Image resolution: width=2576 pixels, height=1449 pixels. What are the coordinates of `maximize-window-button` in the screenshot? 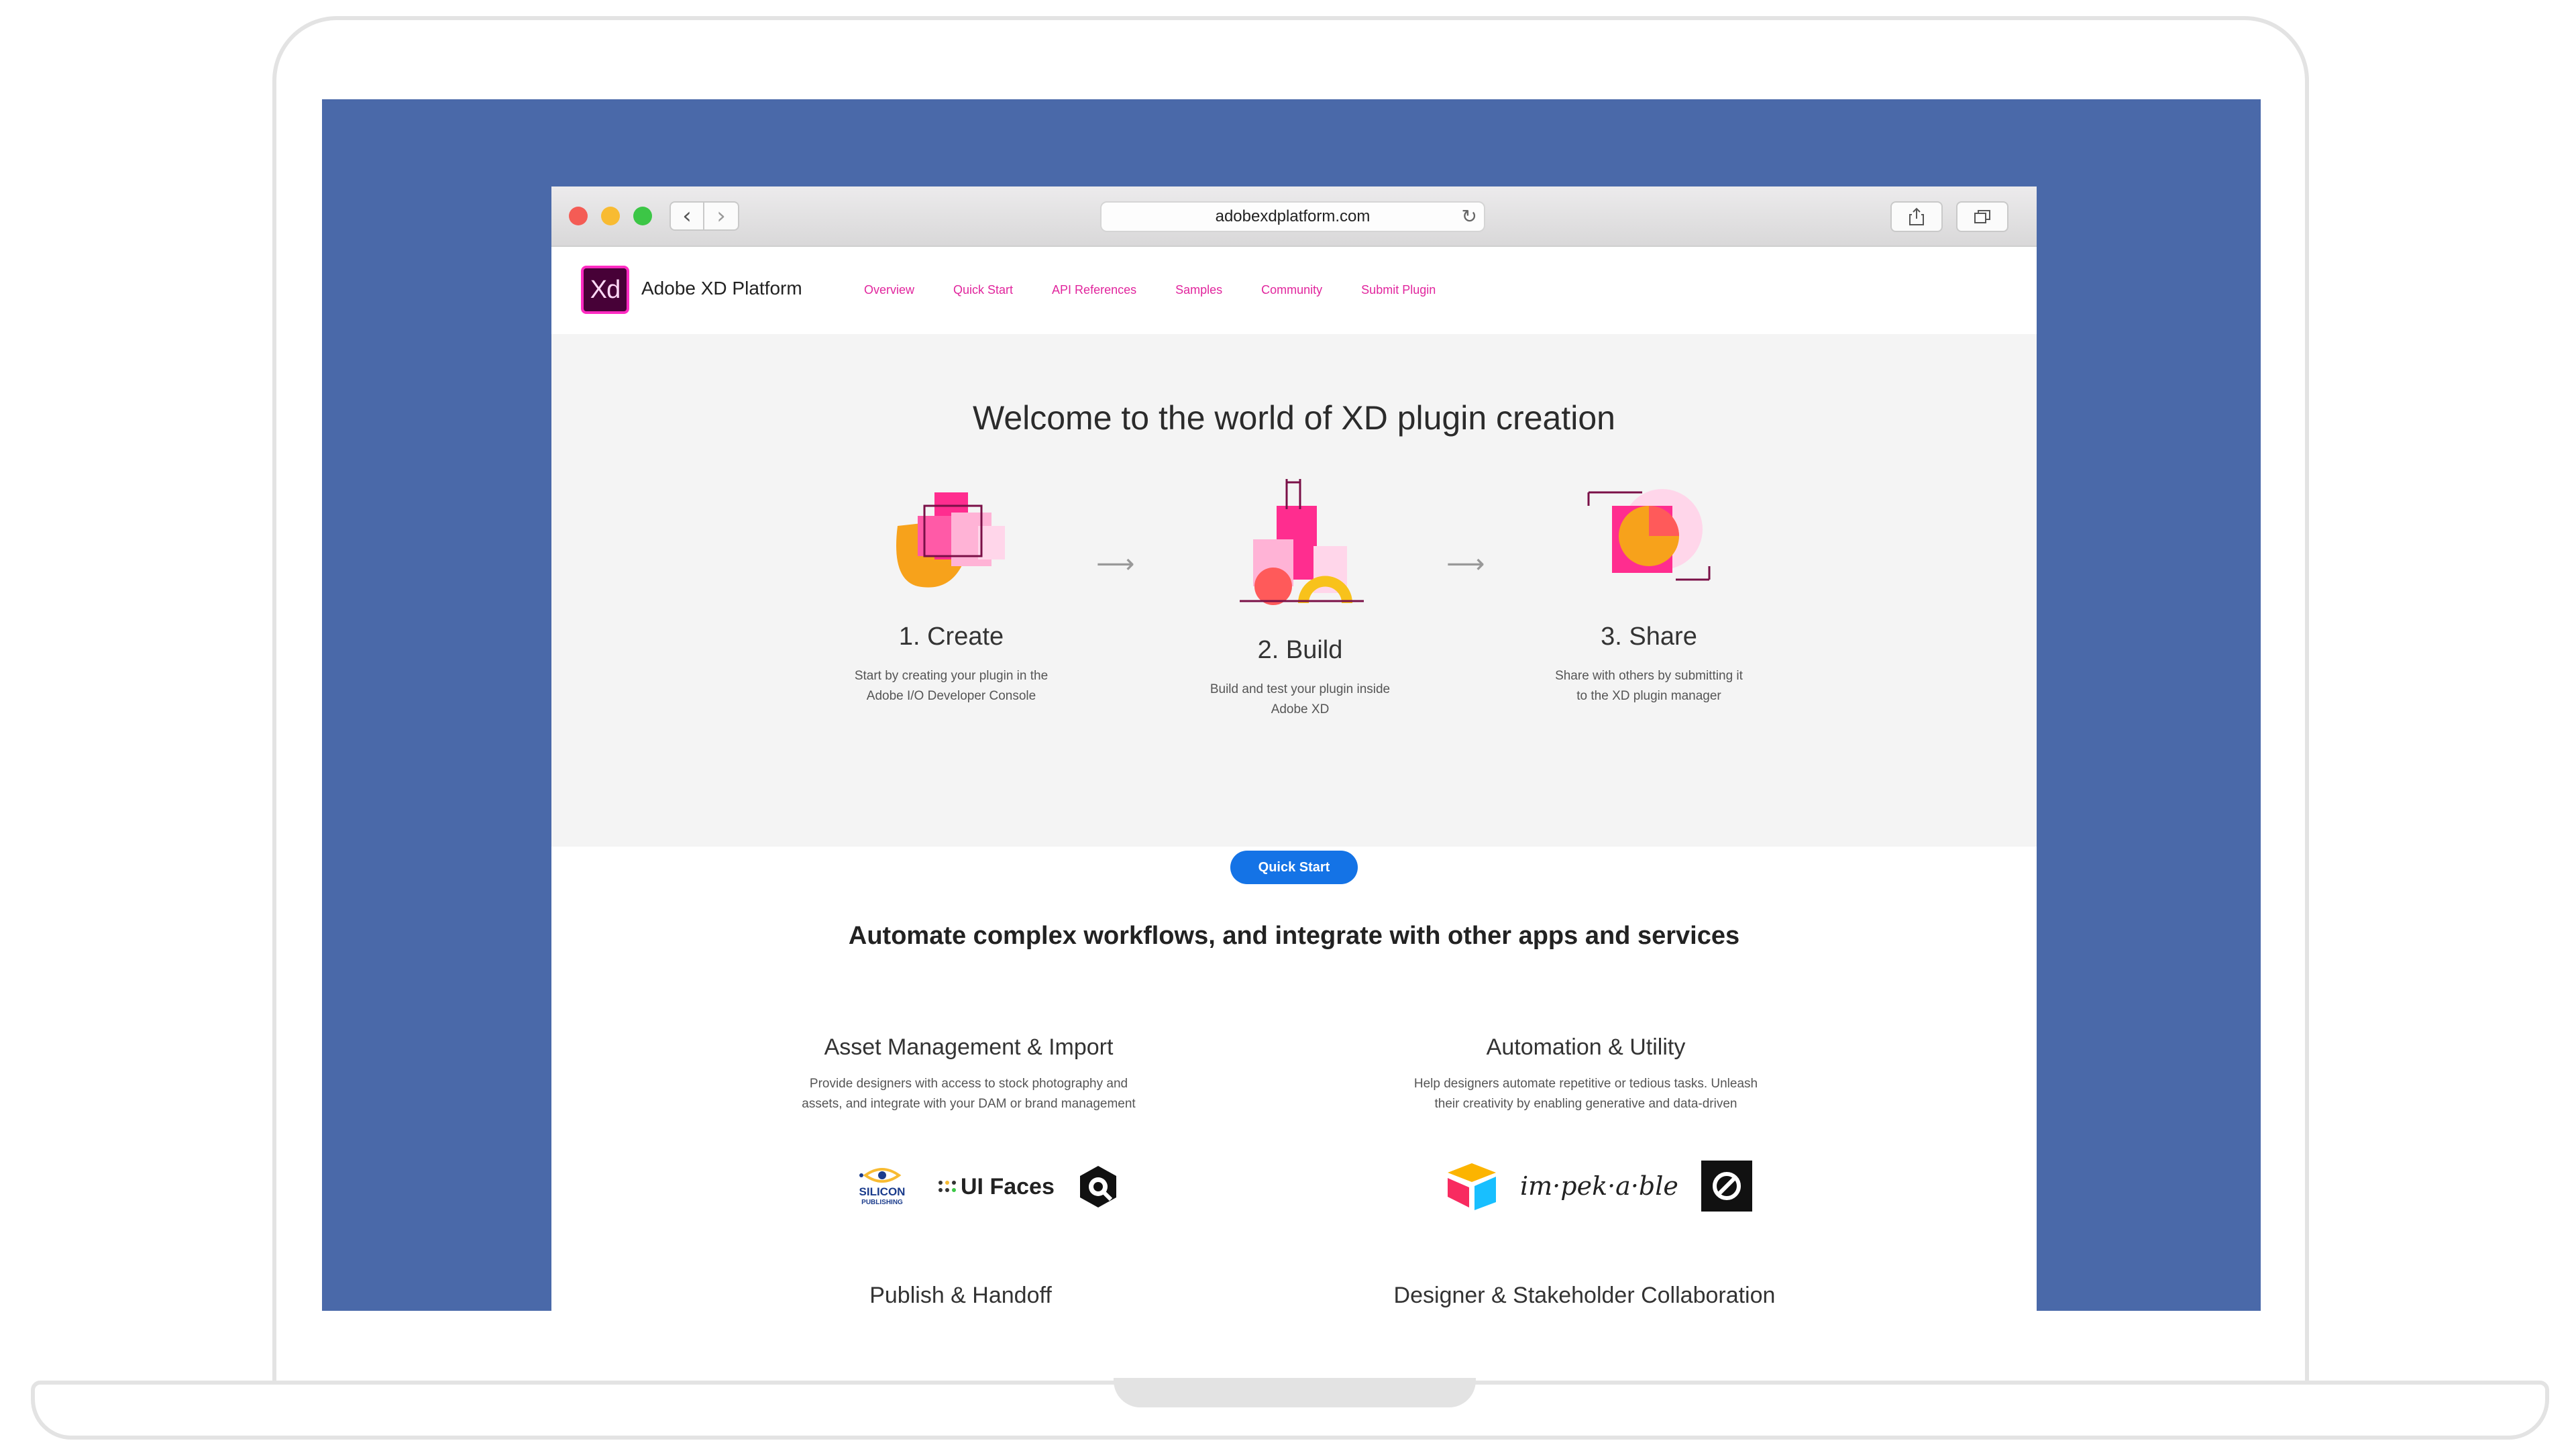 It's located at (642, 216).